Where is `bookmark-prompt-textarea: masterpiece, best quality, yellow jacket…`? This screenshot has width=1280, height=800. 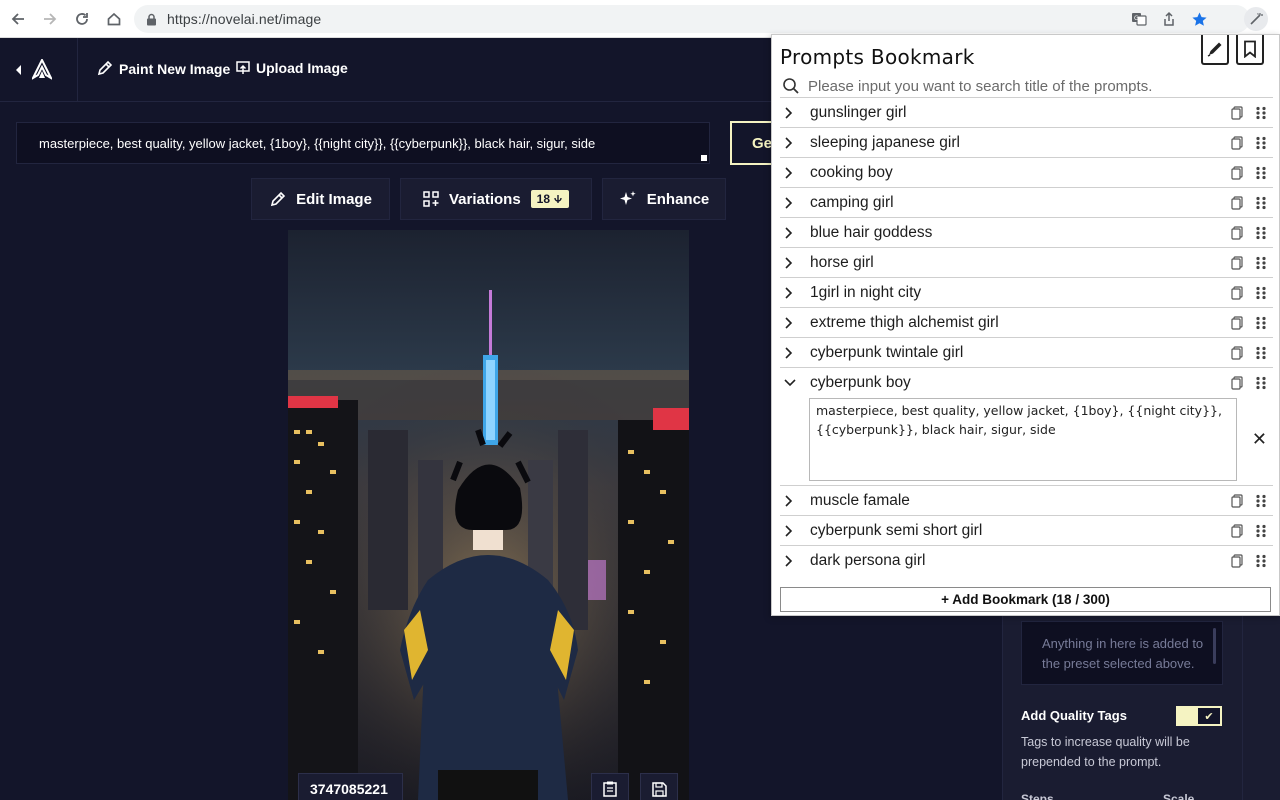
bookmark-prompt-textarea: masterpiece, best quality, yellow jacket… is located at coordinates (1023, 439).